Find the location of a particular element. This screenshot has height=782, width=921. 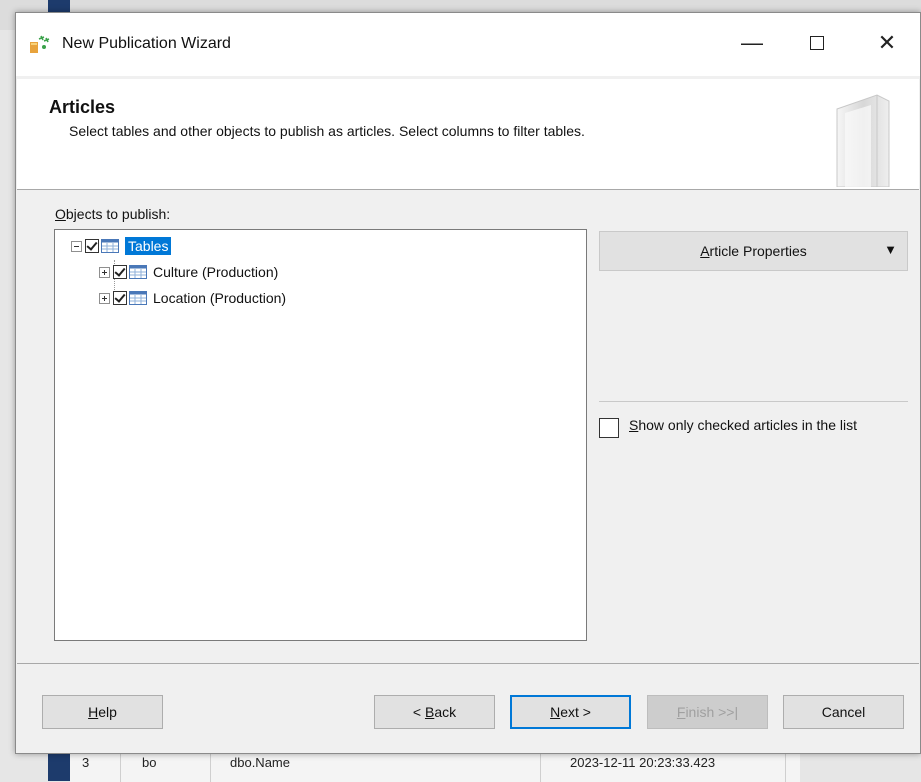

tree-label-location: Location (Production) is located at coordinates (219, 298).